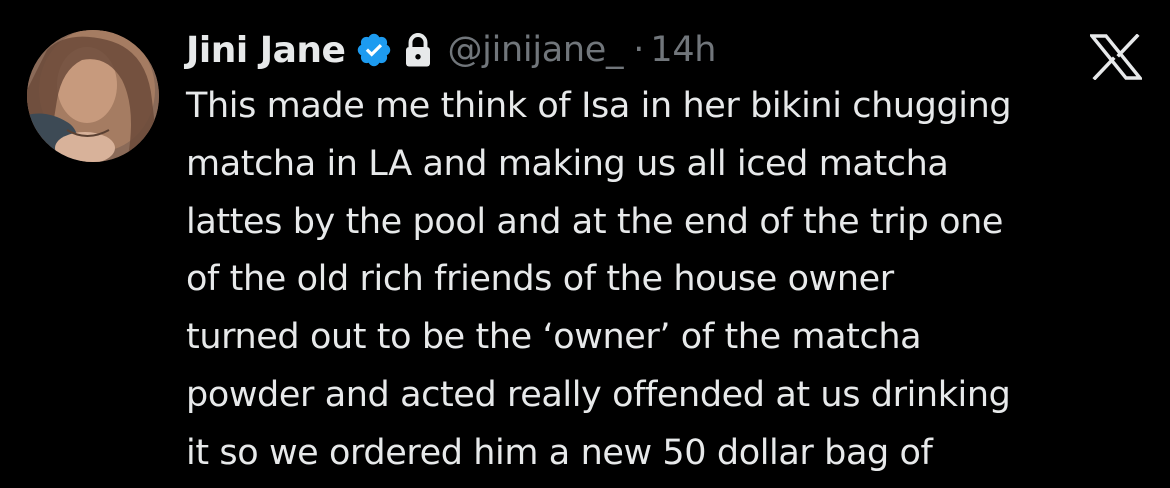  Describe the element at coordinates (374, 50) in the screenshot. I see `verified-badge-icon` at that location.